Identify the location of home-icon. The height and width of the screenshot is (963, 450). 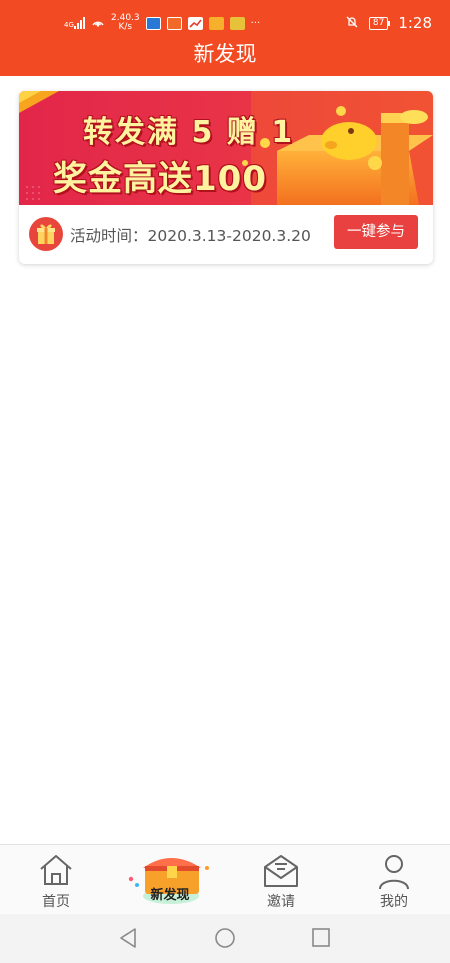
(56, 872).